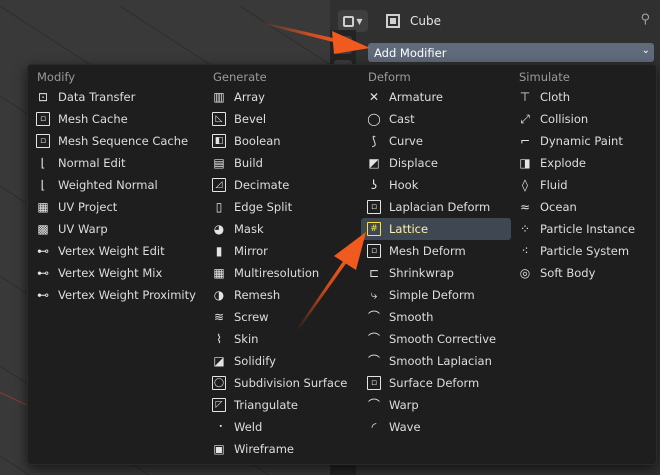 The width and height of the screenshot is (660, 475). Describe the element at coordinates (281, 207) in the screenshot. I see `menu-item-edge-split: ▯ Edge Split` at that location.